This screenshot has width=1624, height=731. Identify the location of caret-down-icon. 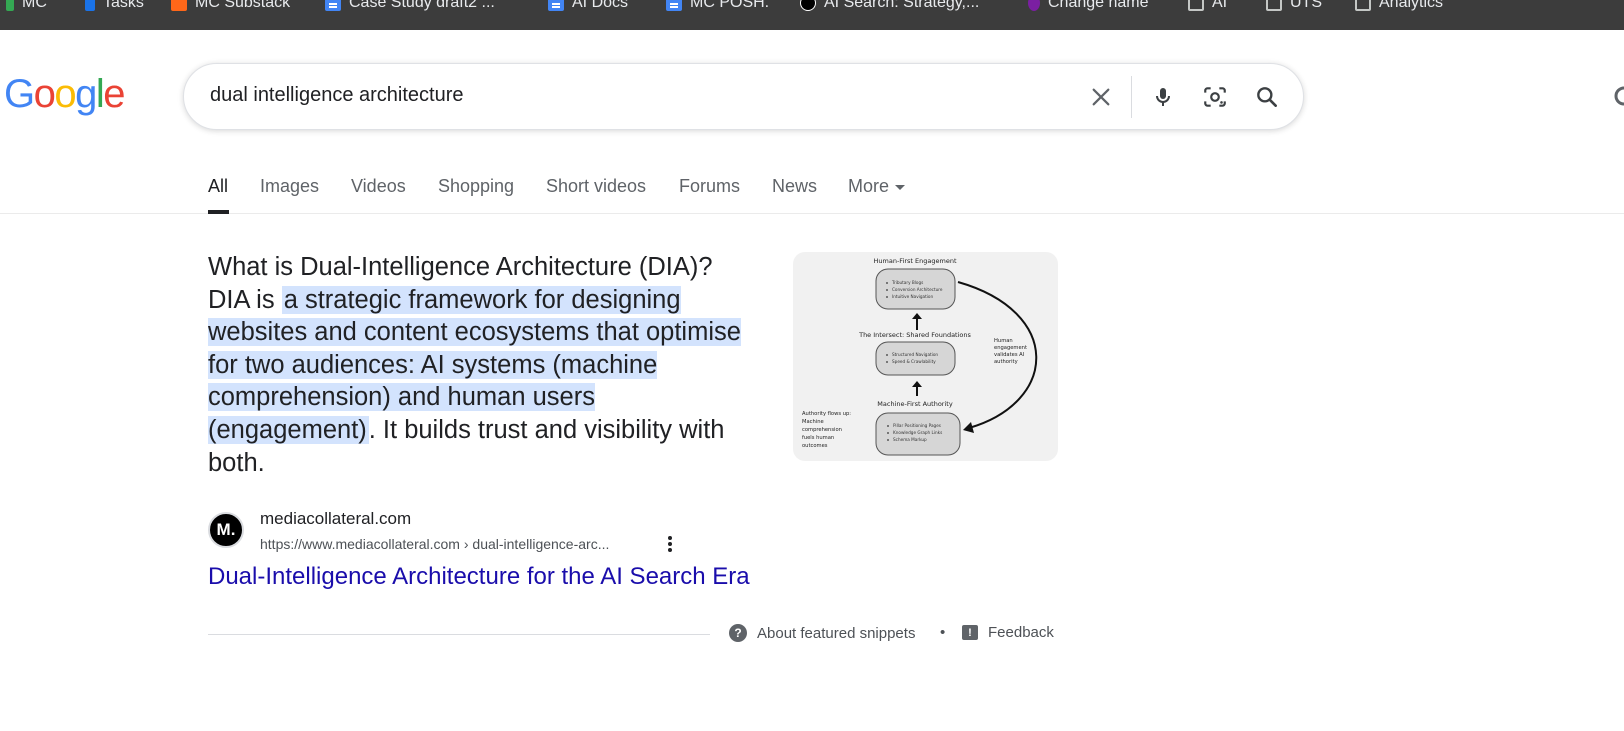
(900, 187).